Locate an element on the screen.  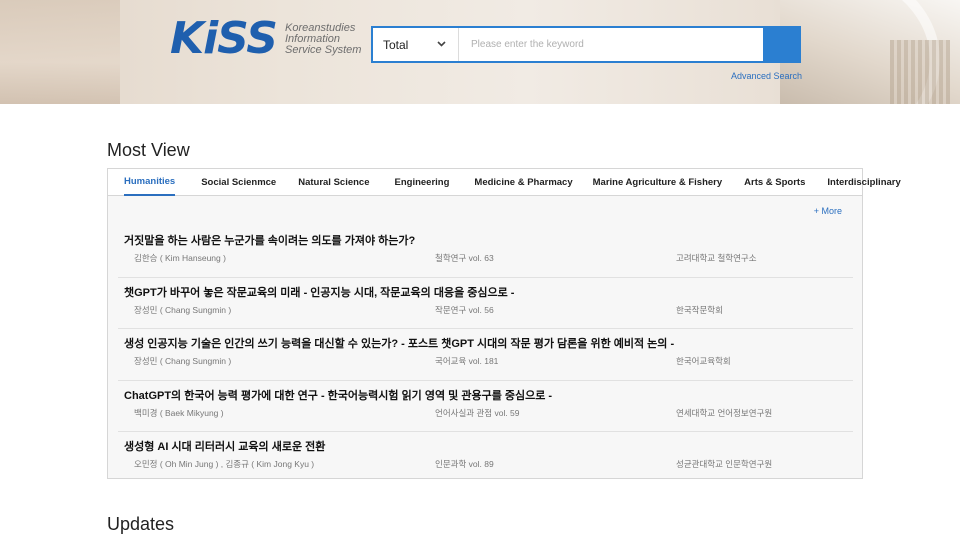
tab-natural-science: Natural Science is located at coordinates (333, 182).